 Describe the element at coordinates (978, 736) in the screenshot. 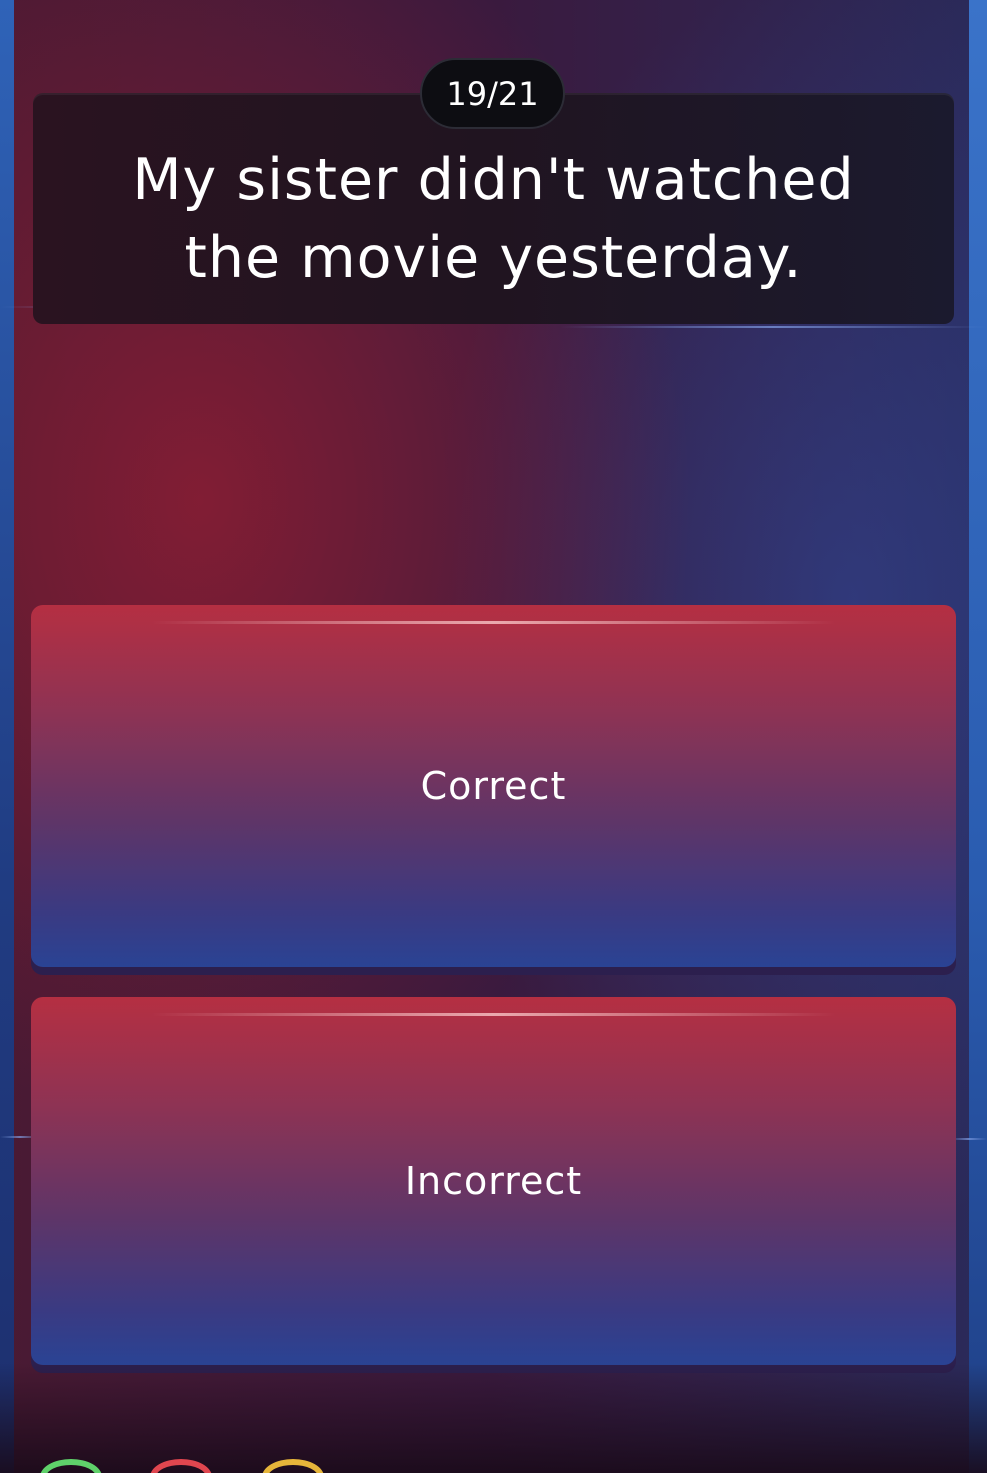

I see `right-edge-glow` at that location.